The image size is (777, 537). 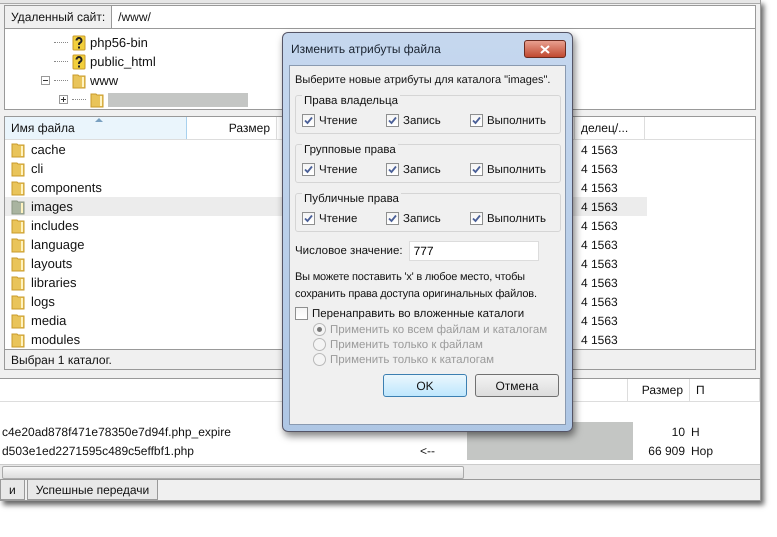 I want to click on expand-toggle, so click(x=63, y=99).